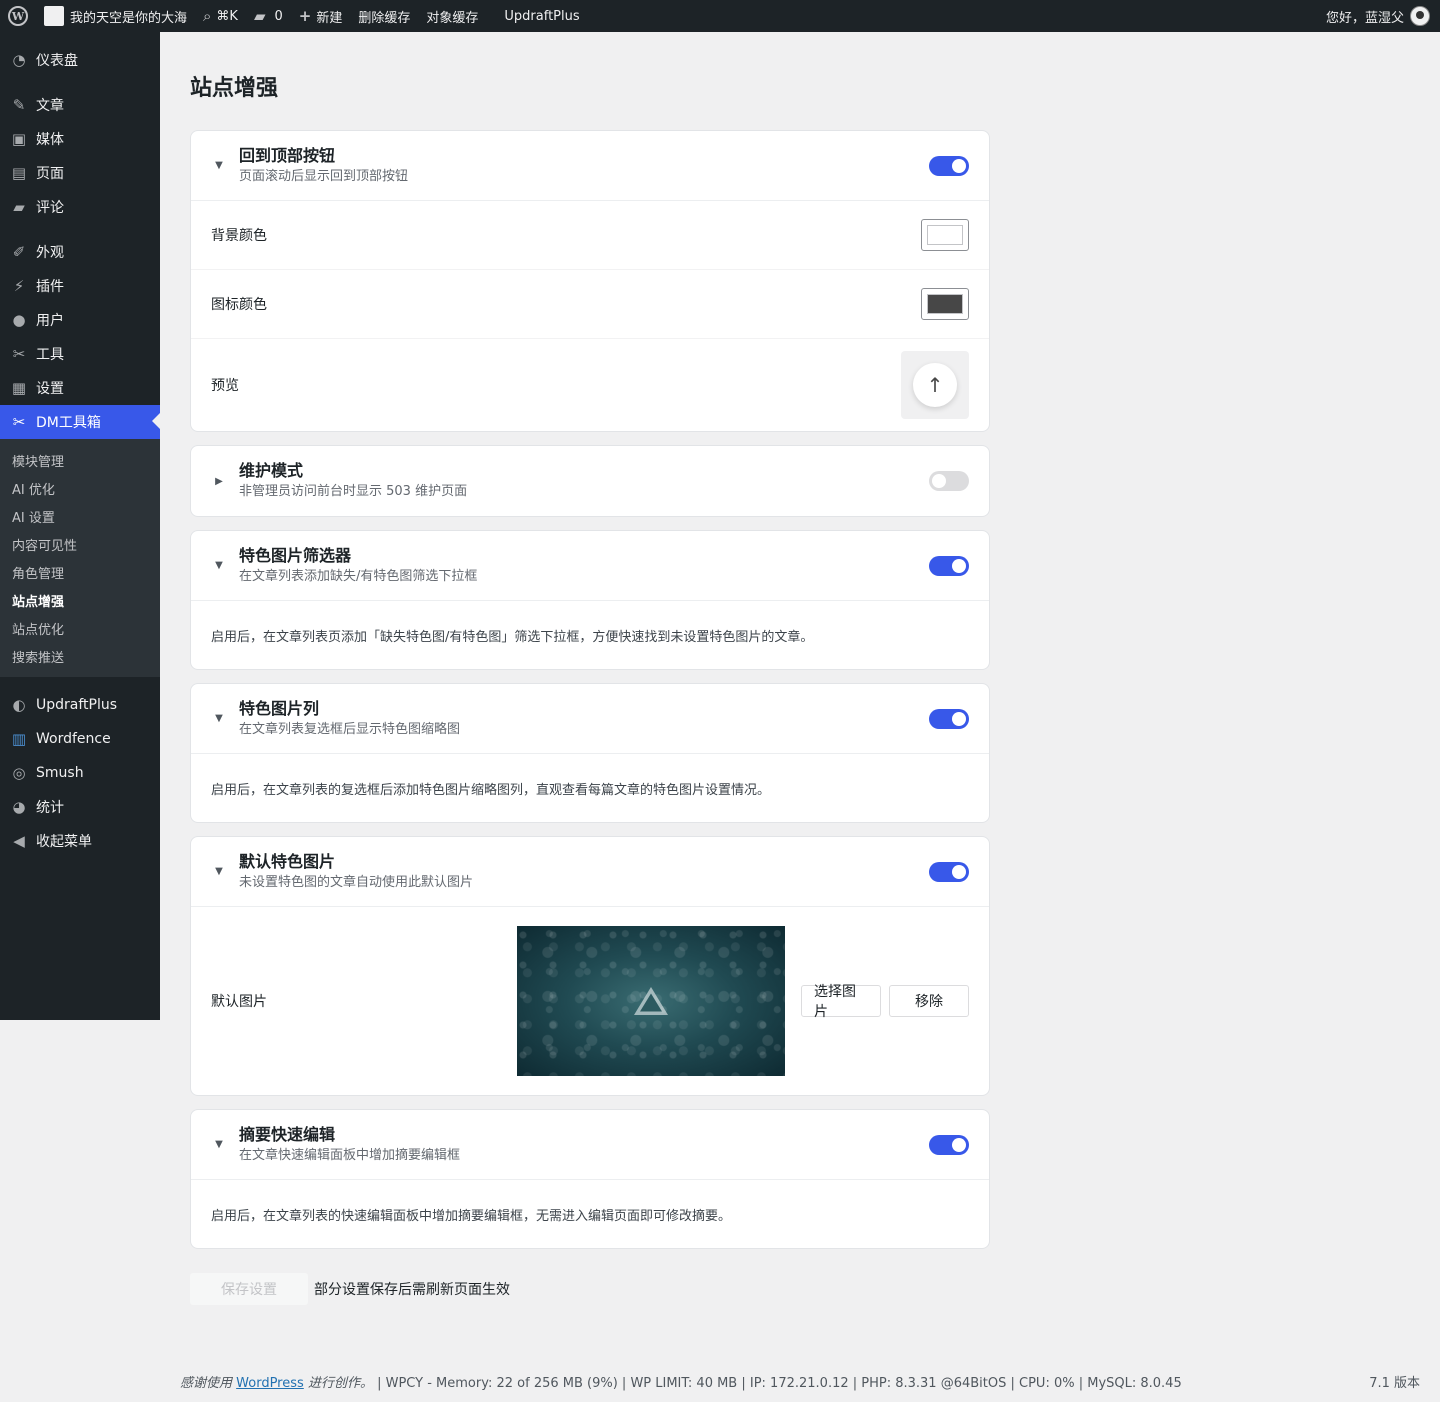 The image size is (1440, 1402). What do you see at coordinates (590, 1289) in the screenshot?
I see `save-bar: 保存设置 部分设置保存后需刷新页面生效` at bounding box center [590, 1289].